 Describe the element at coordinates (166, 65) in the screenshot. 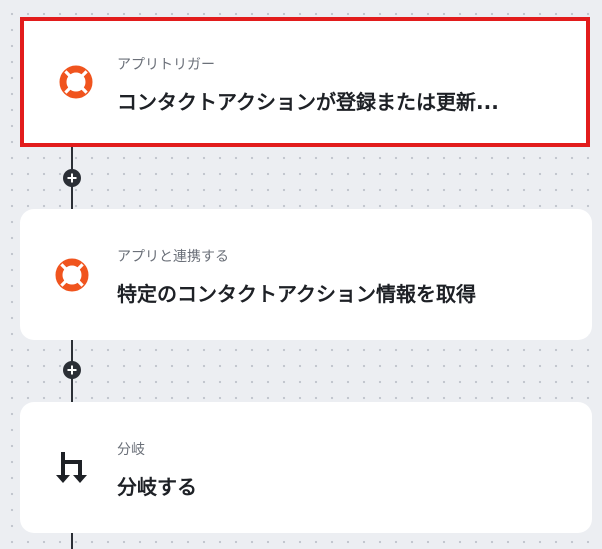

I see `step-category-label: アプリトリガー` at that location.